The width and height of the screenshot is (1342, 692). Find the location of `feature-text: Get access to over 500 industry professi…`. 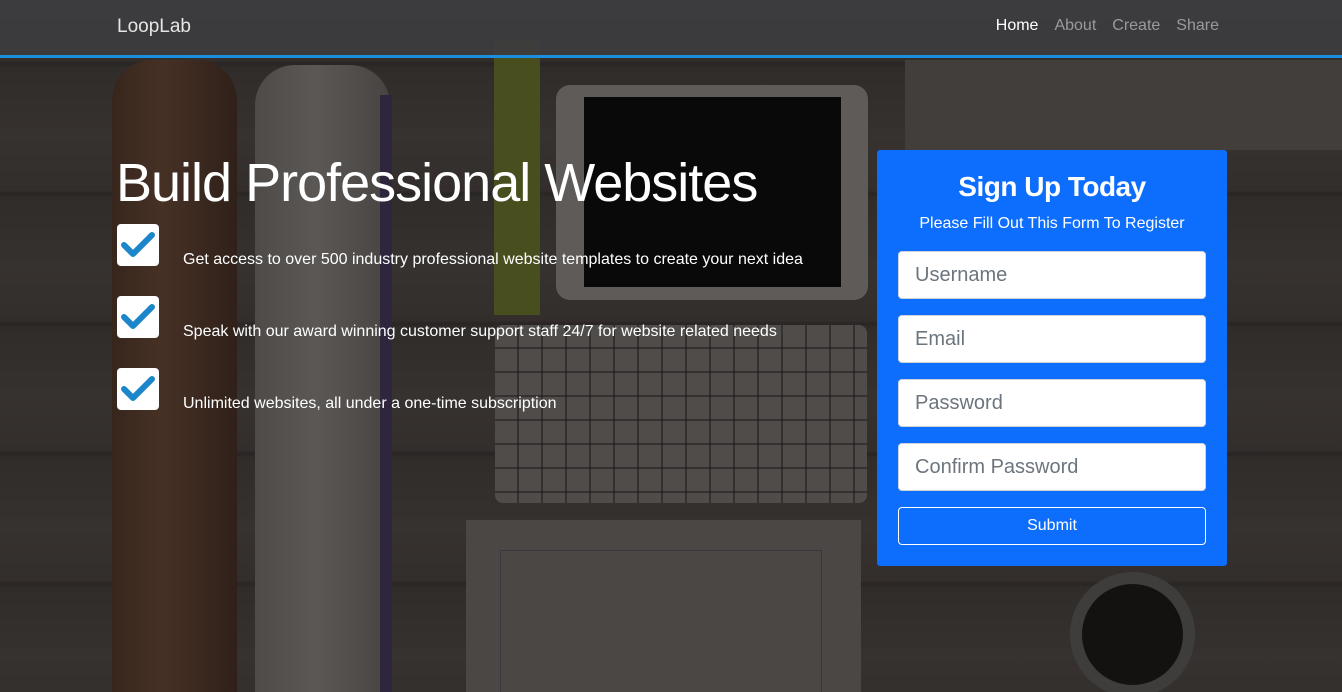

feature-text: Get access to over 500 industry professi… is located at coordinates (493, 259).